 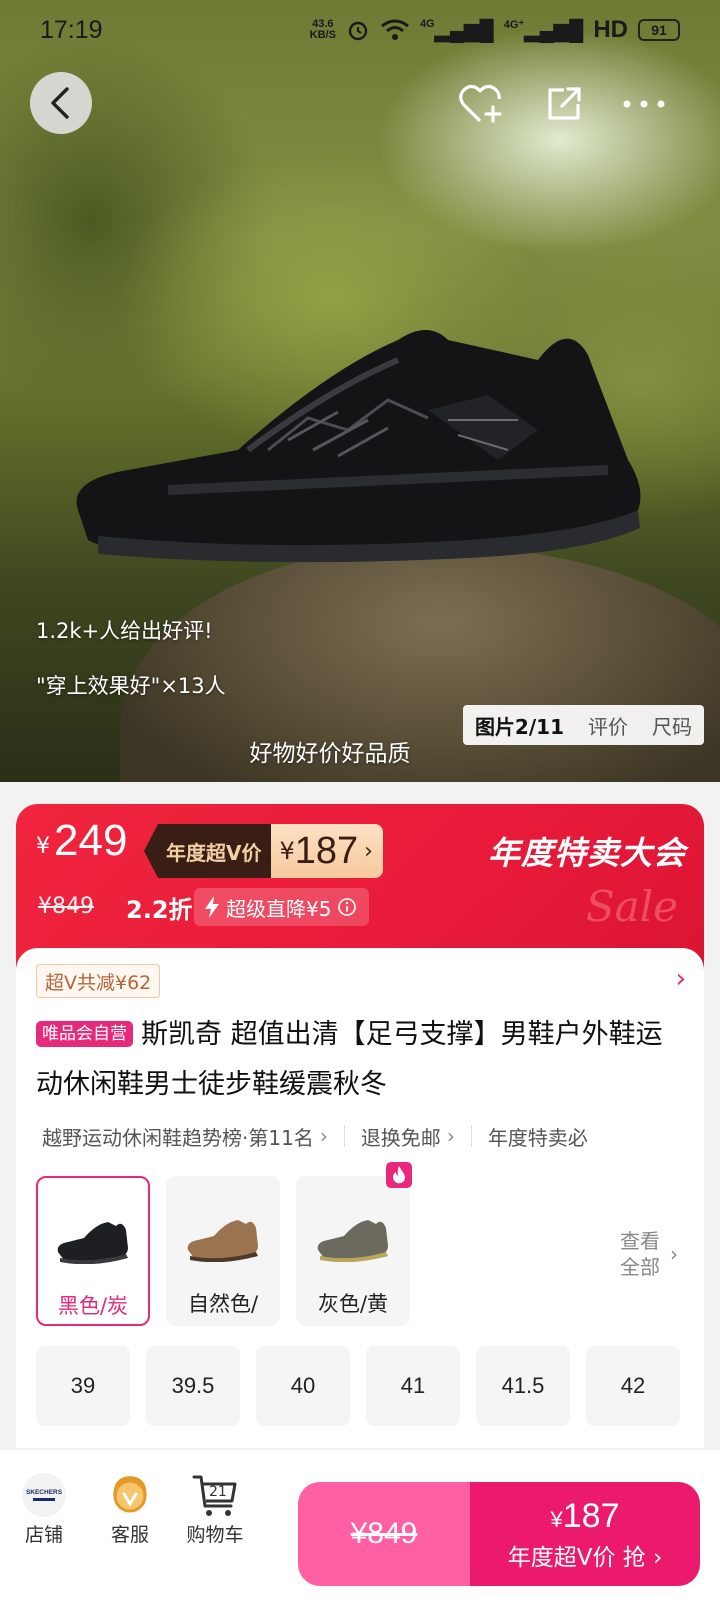 What do you see at coordinates (84, 1034) in the screenshot?
I see `self-operated-tag: 唯品会自营` at bounding box center [84, 1034].